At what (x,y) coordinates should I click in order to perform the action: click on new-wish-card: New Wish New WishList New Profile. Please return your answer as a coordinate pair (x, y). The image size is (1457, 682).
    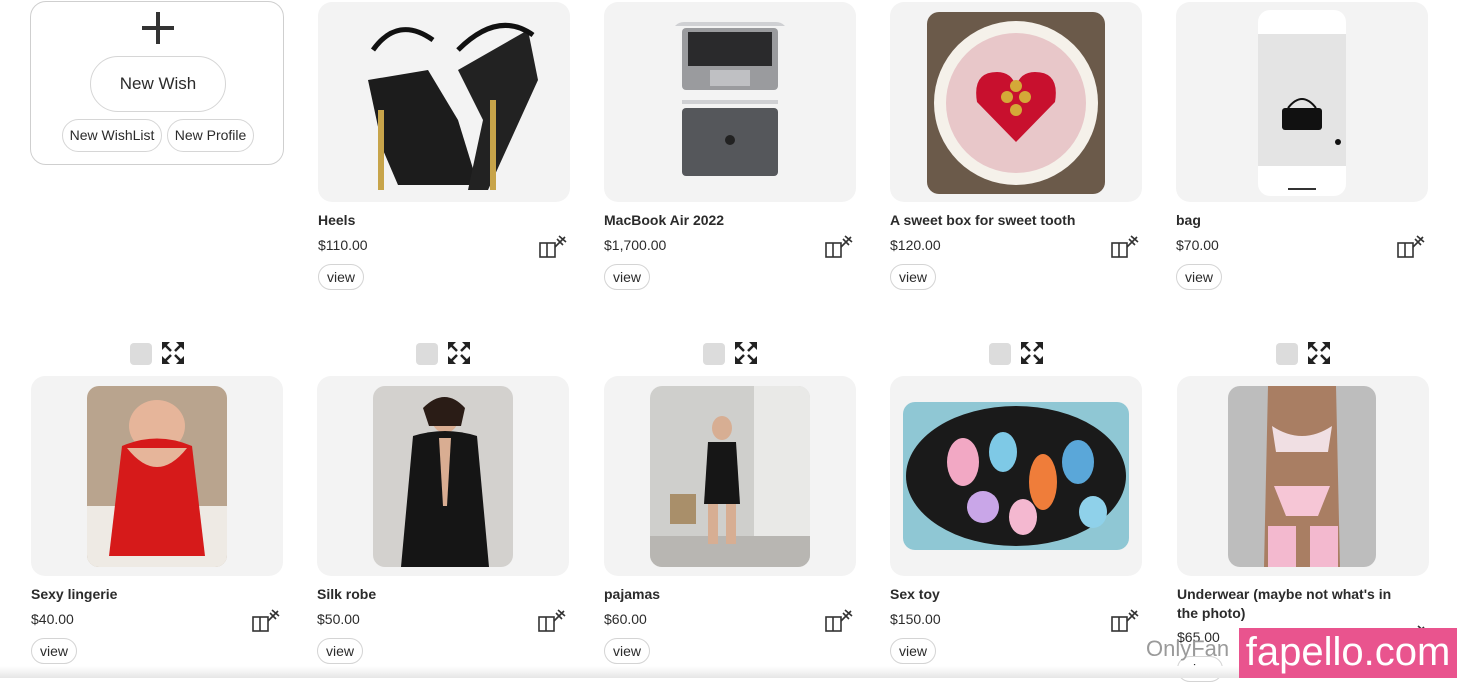
    Looking at the image, I should click on (157, 83).